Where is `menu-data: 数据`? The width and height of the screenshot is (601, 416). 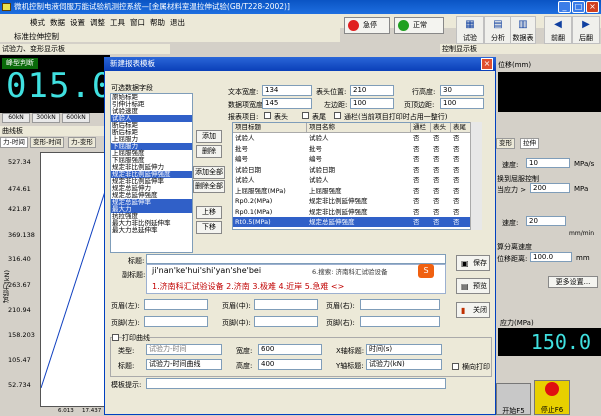 menu-data: 数据 is located at coordinates (57, 22).